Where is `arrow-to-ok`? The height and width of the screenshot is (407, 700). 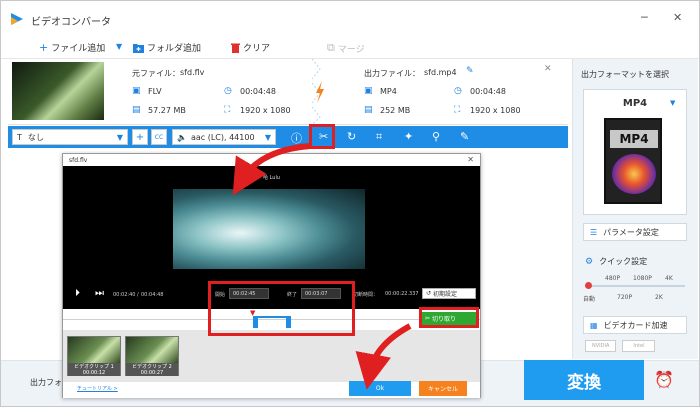 arrow-to-ok is located at coordinates (383, 356).